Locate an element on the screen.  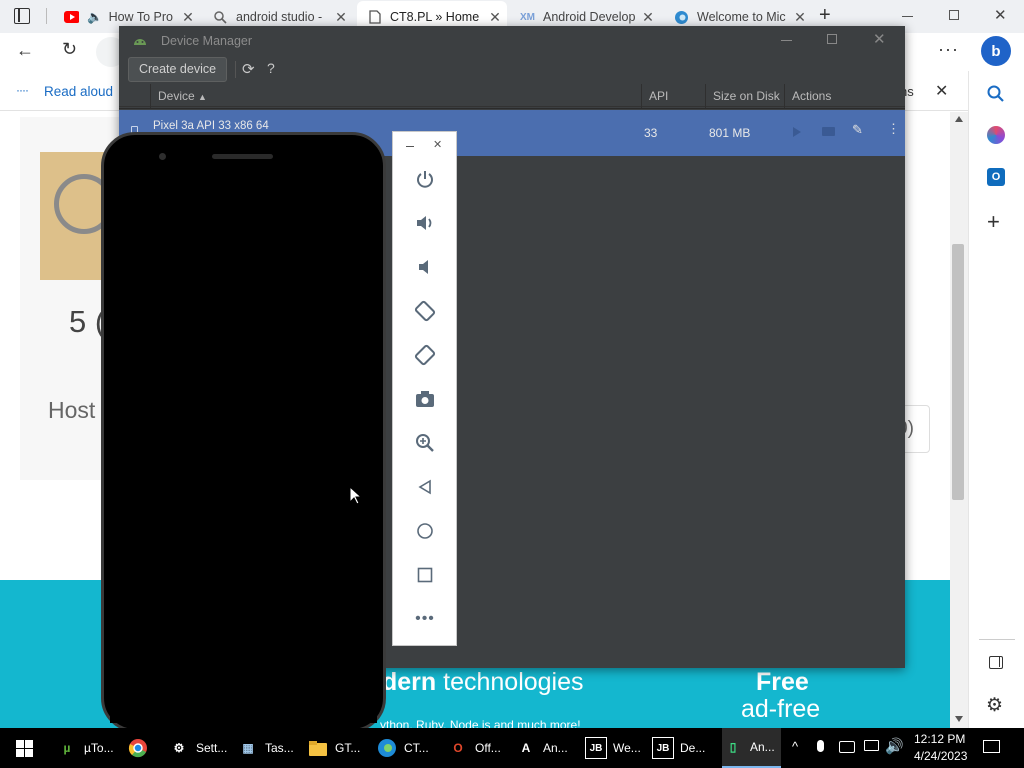
search-icon is located at coordinates (996, 95).